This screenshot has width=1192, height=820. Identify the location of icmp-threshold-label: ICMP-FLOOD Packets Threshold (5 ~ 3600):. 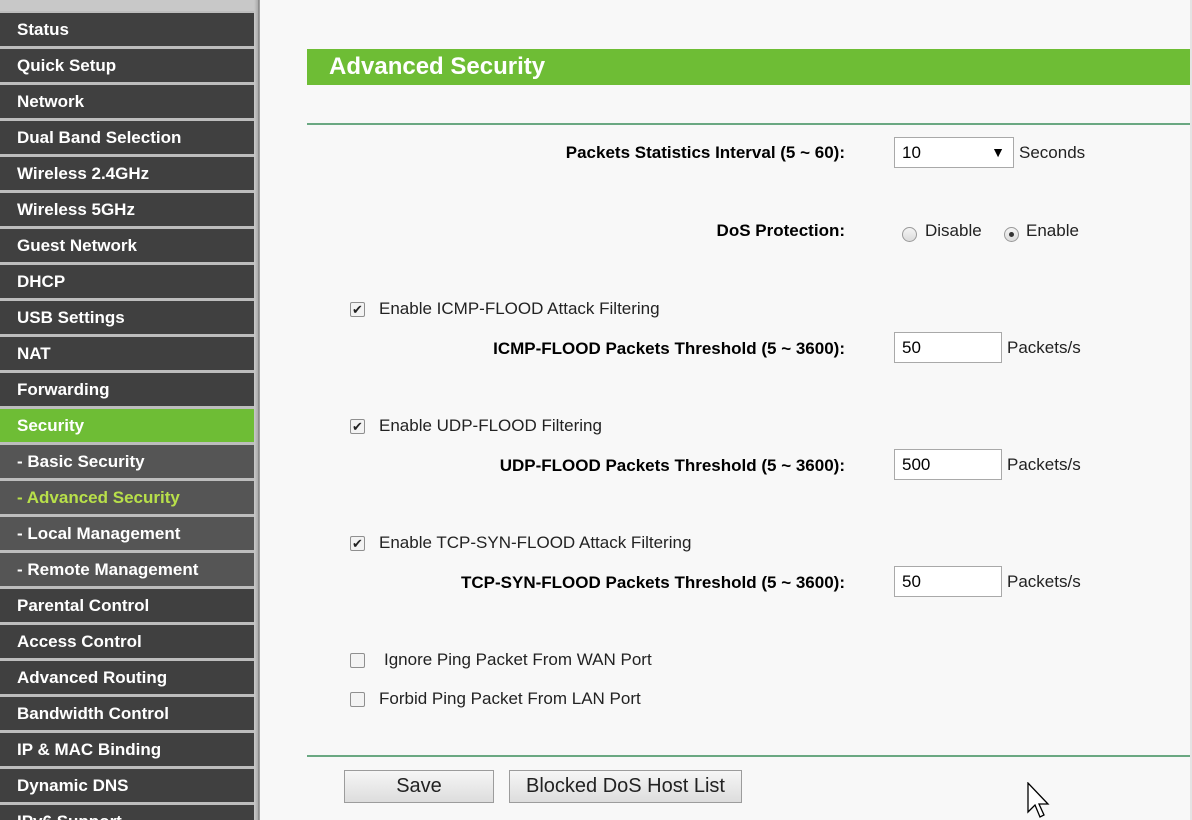
(669, 348).